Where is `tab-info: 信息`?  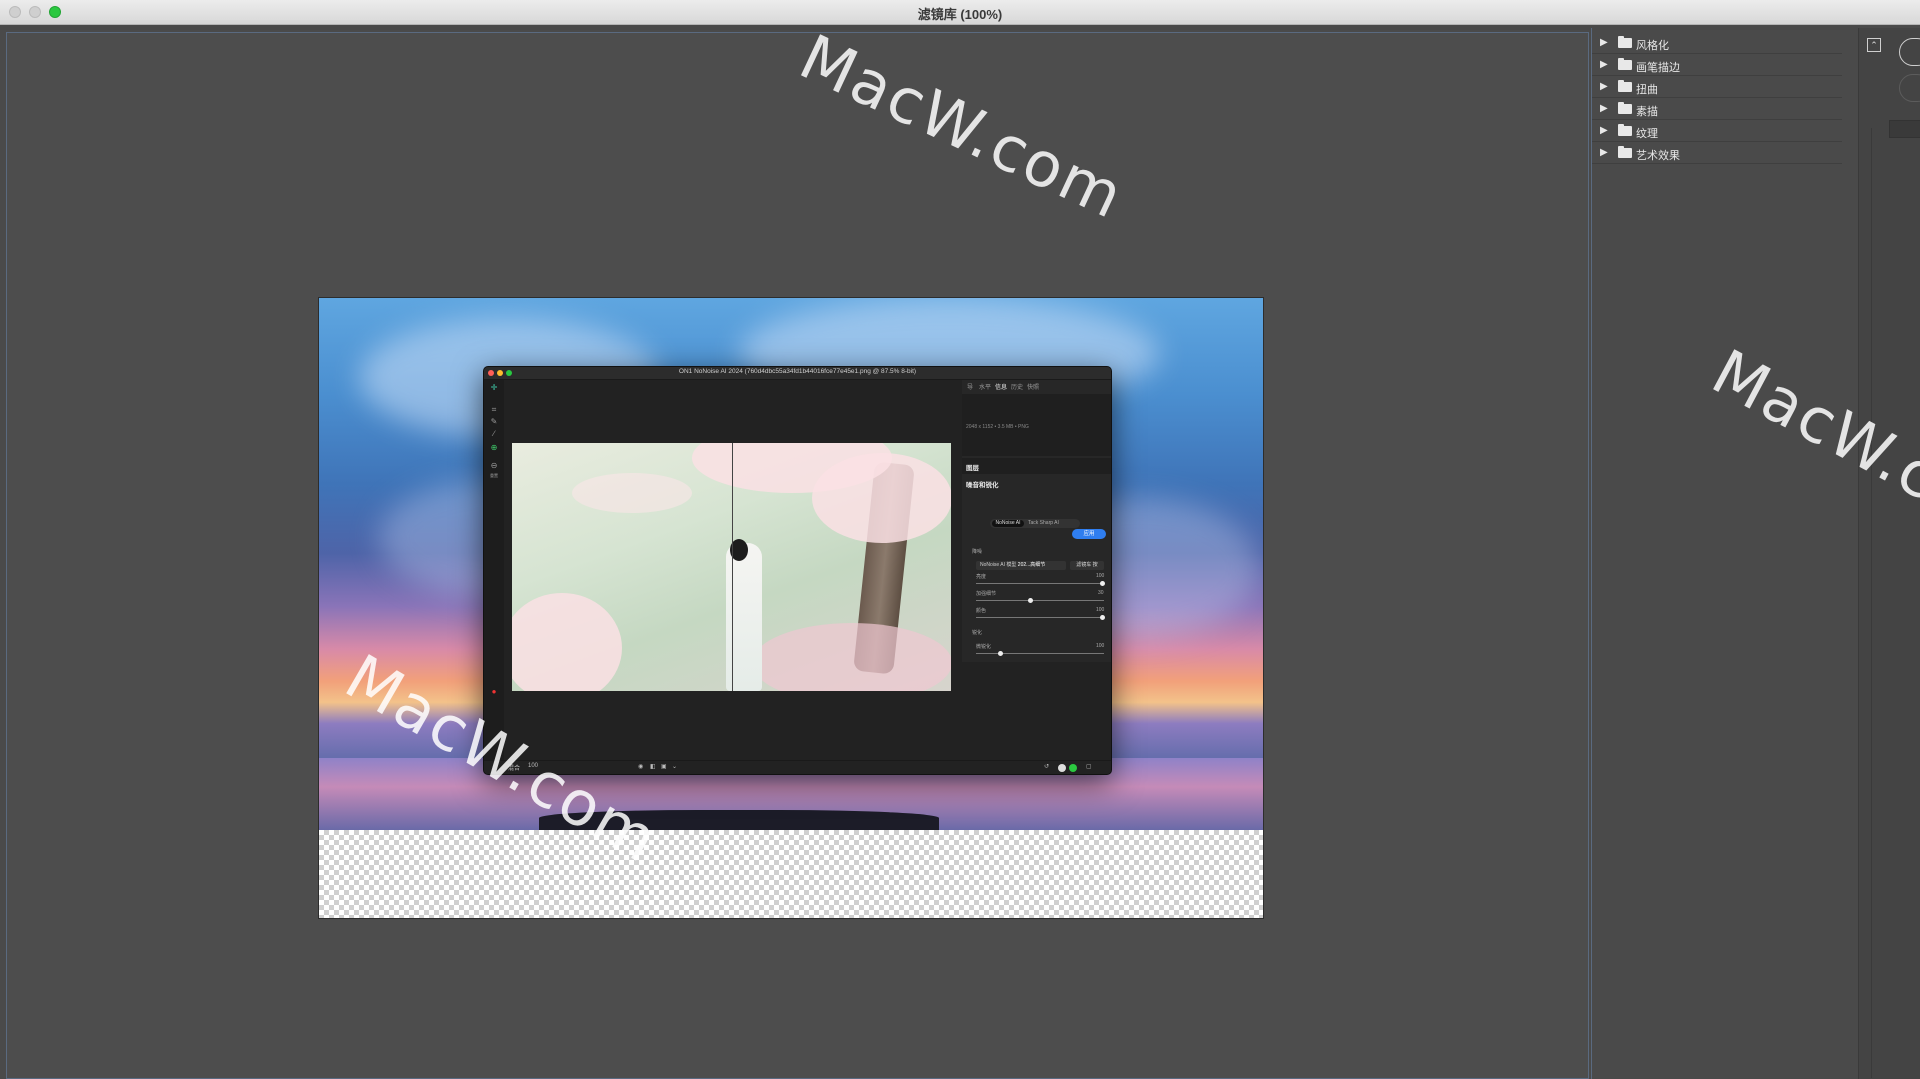
tab-info: 信息 is located at coordinates (1001, 386).